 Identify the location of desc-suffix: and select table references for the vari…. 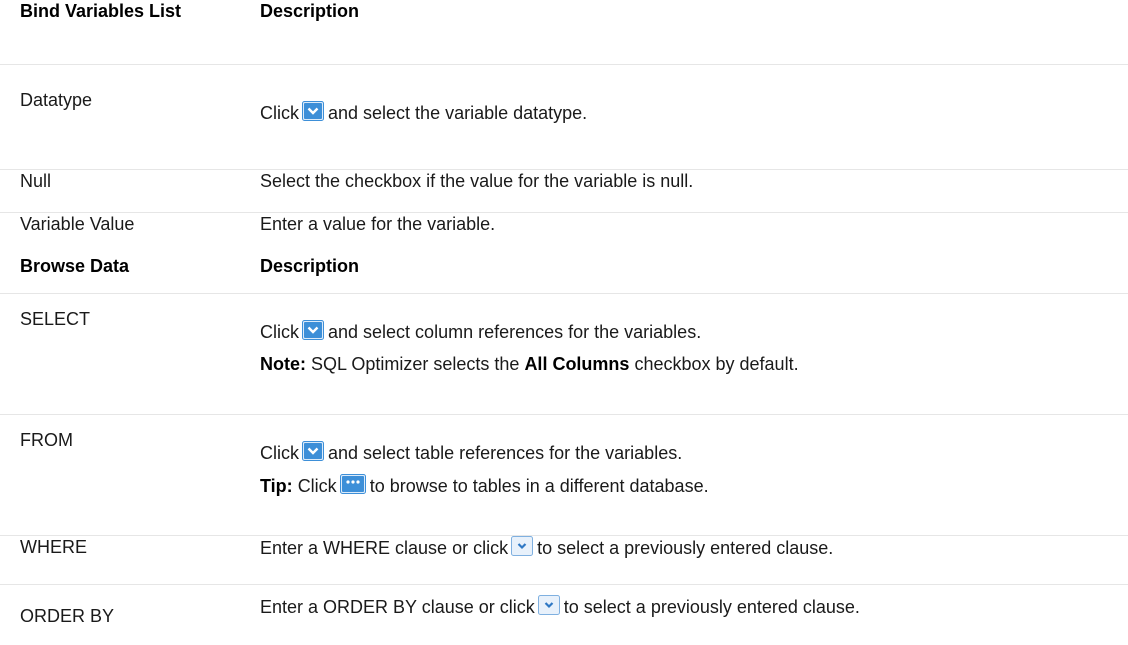
(505, 453).